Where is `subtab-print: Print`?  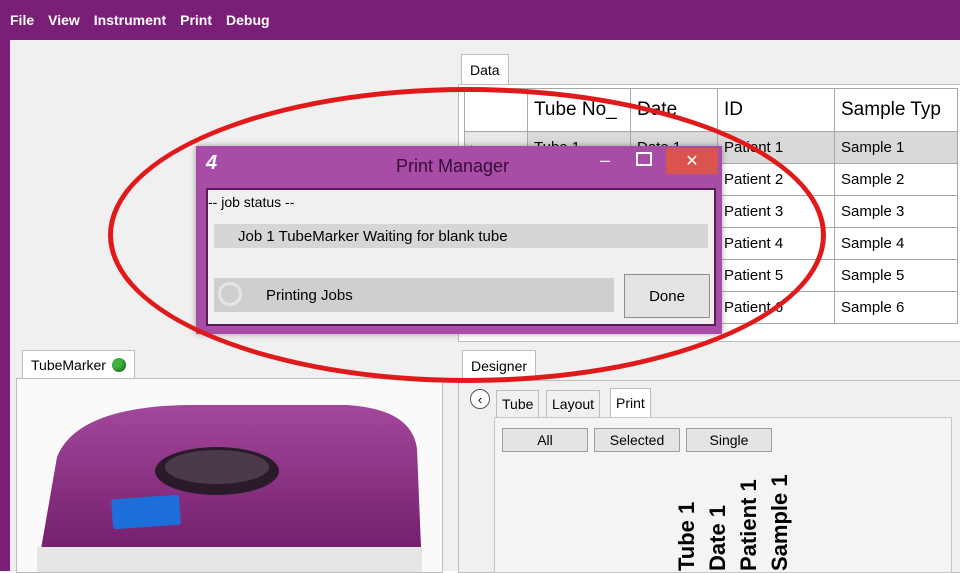 subtab-print: Print is located at coordinates (630, 402).